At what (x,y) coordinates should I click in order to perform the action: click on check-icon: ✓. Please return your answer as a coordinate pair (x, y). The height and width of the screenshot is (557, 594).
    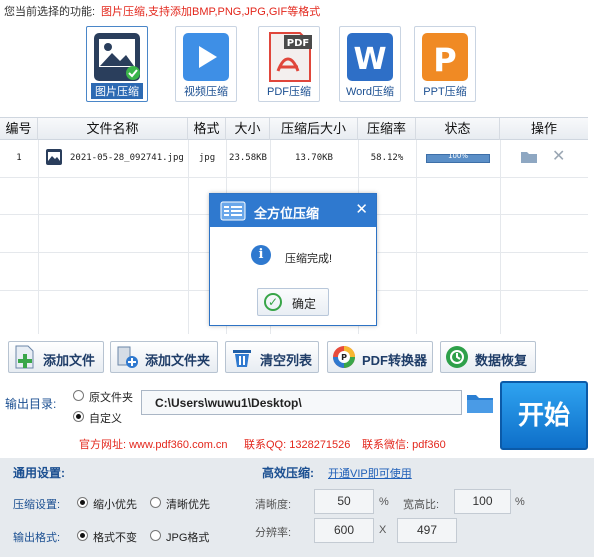
    Looking at the image, I should click on (273, 302).